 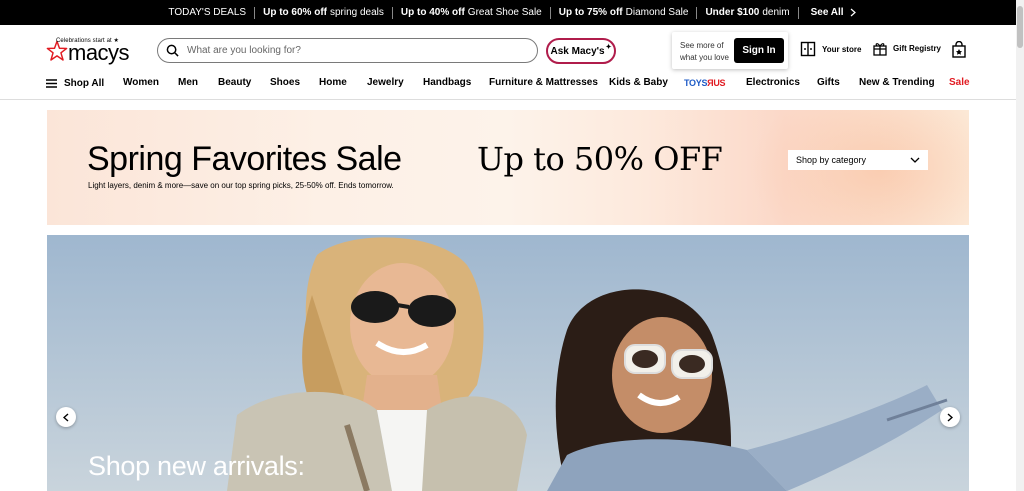 I want to click on search-bar, so click(x=347, y=50).